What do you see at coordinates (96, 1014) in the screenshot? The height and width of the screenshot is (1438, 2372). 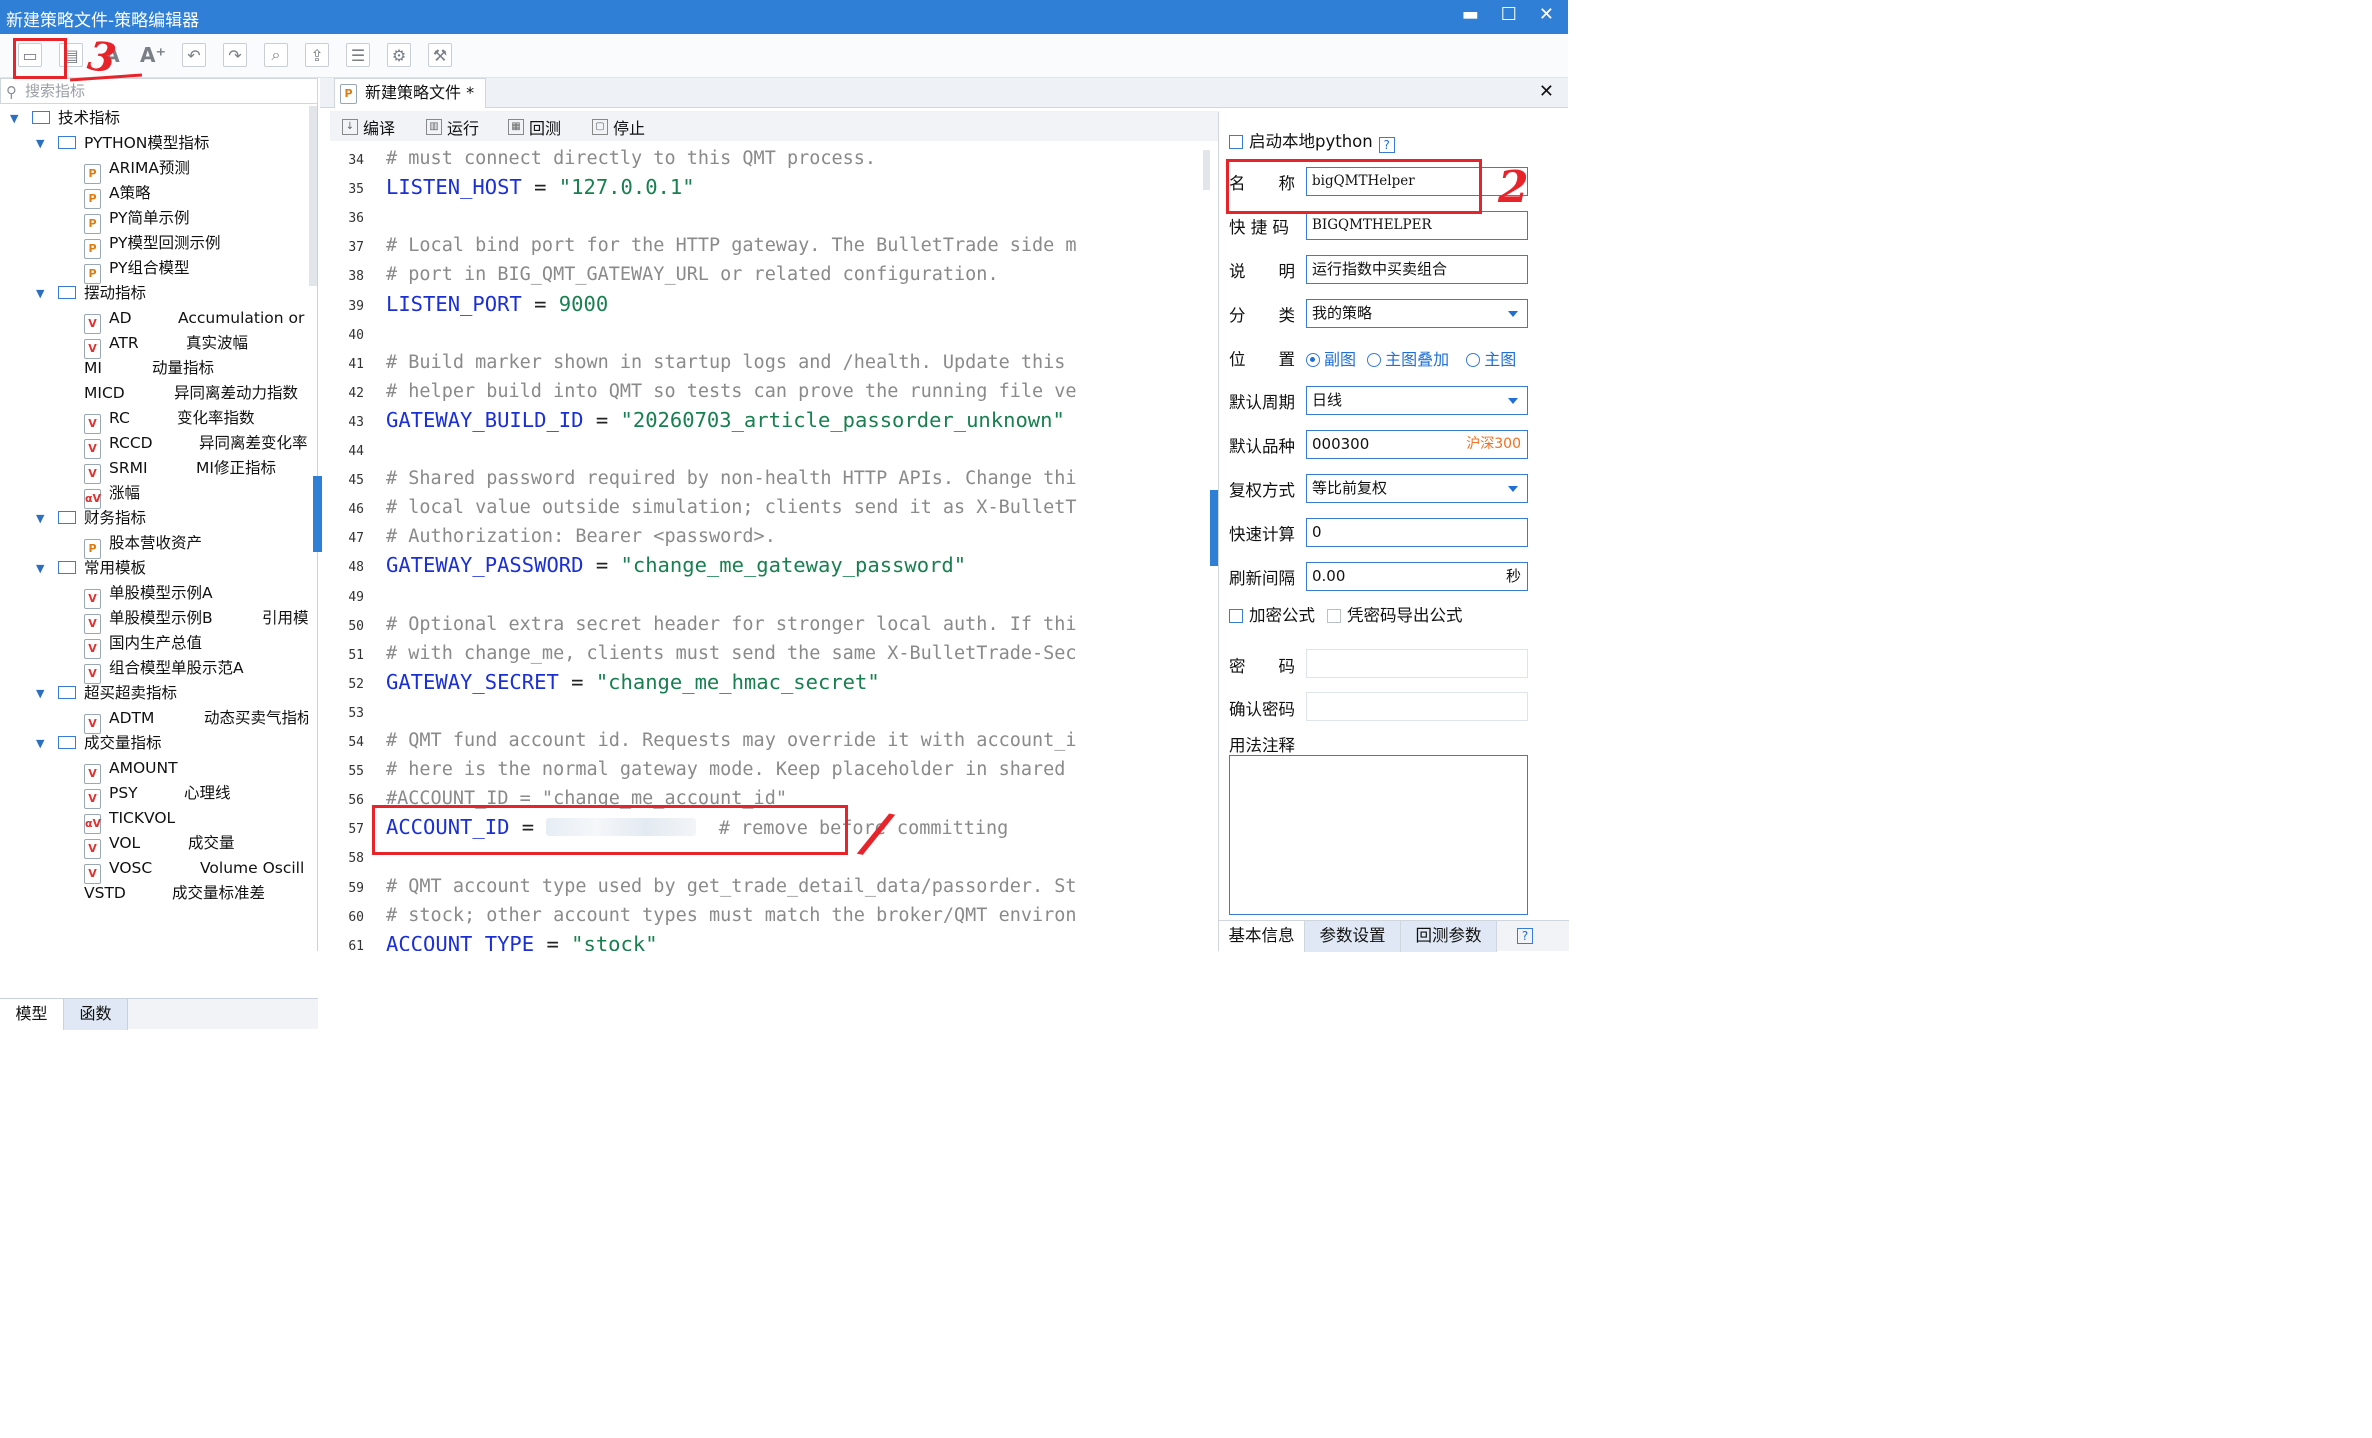 I see `tab-function: 函数` at bounding box center [96, 1014].